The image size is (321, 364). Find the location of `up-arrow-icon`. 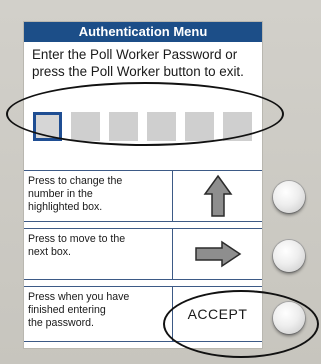

up-arrow-icon is located at coordinates (217, 196).